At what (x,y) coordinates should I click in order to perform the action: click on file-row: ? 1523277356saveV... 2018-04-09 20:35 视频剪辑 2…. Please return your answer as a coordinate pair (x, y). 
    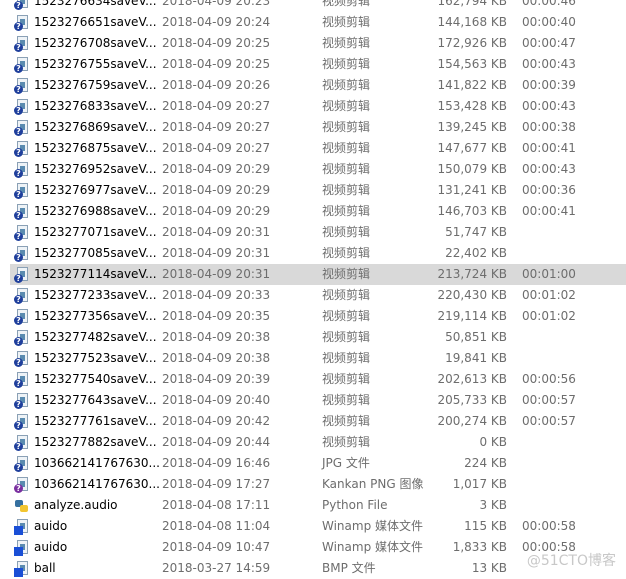
    Looking at the image, I should click on (313, 316).